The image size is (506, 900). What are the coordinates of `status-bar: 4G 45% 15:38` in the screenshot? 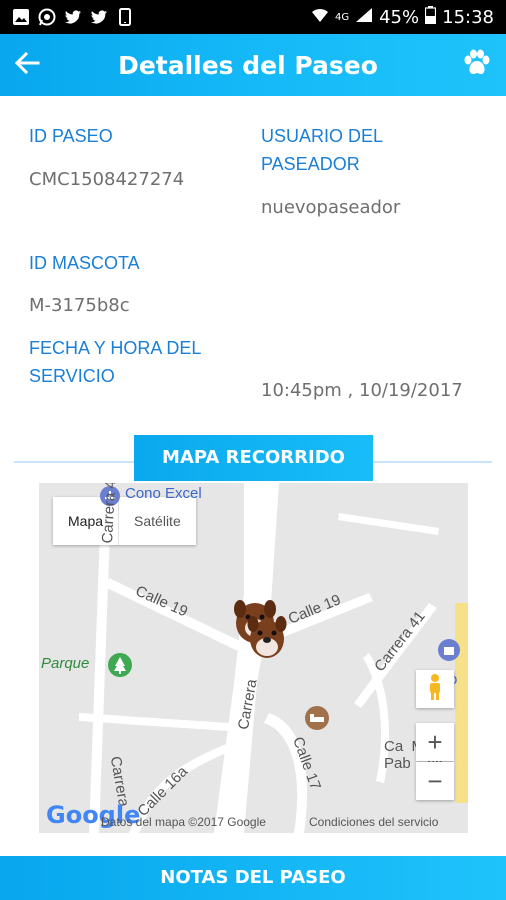 It's located at (253, 17).